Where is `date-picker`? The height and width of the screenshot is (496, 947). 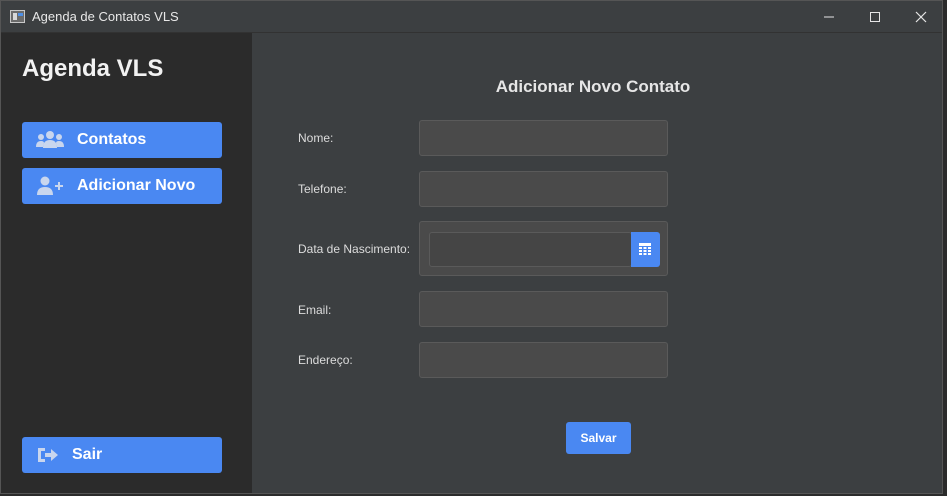
date-picker is located at coordinates (543, 248).